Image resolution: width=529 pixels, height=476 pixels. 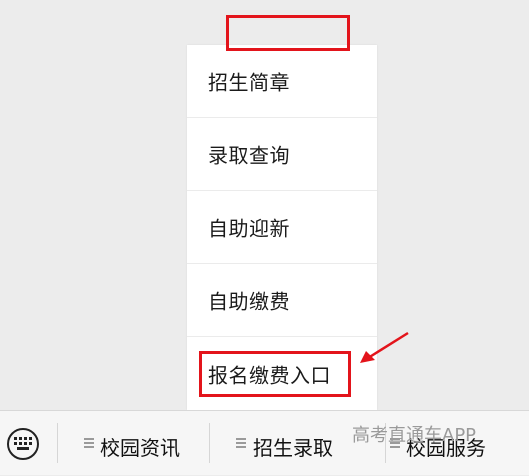 What do you see at coordinates (384, 347) in the screenshot?
I see `pointer-arrow-icon` at bounding box center [384, 347].